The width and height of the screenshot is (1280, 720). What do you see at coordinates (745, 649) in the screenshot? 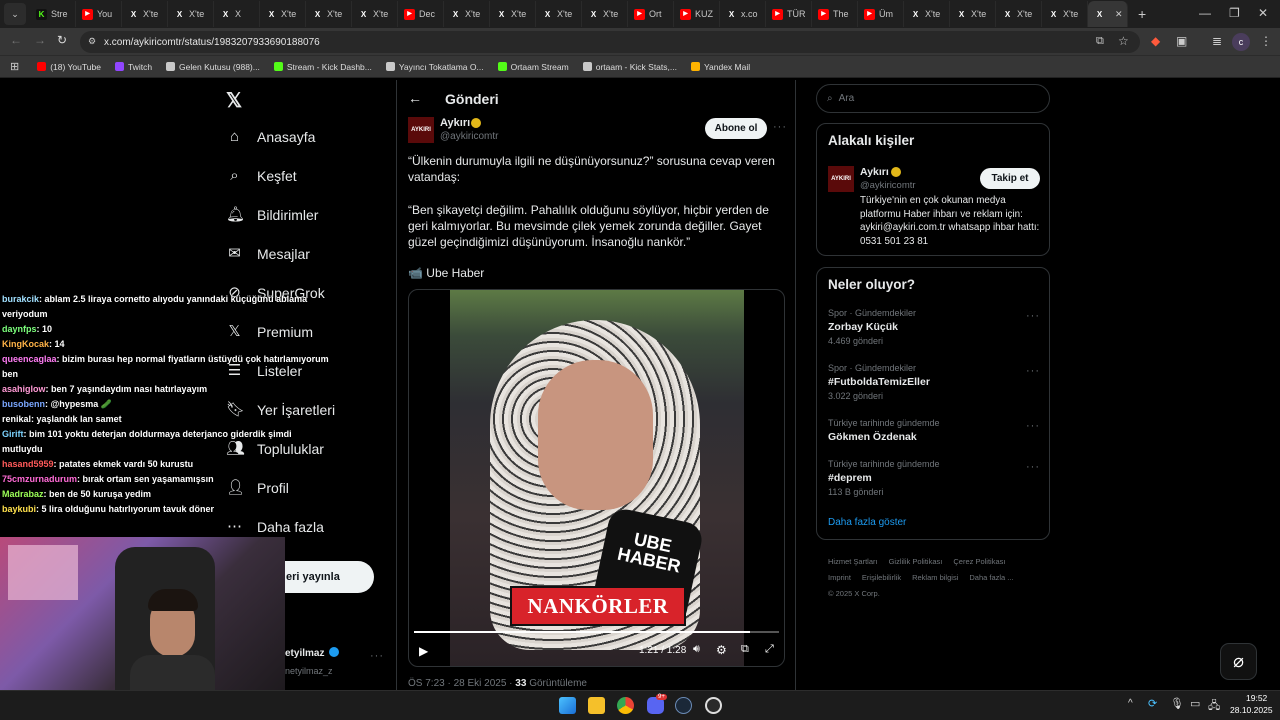
I see `picture-in-picture-icon: ⧉` at bounding box center [745, 649].